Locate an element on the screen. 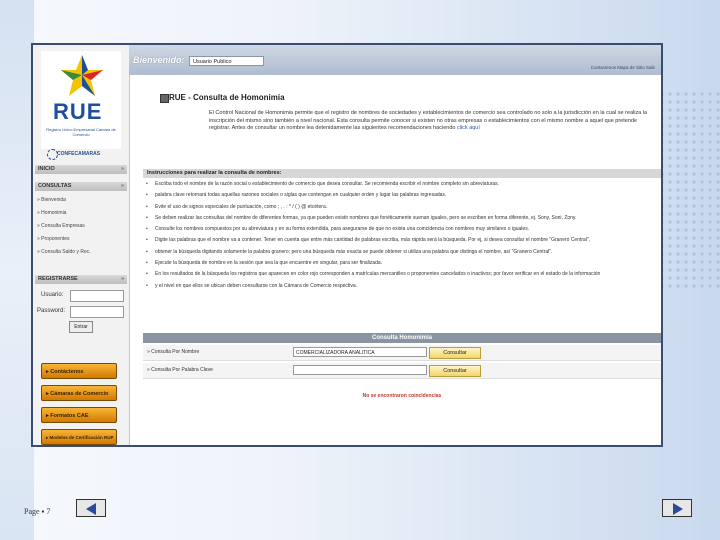 The image size is (720, 540). sidebar-item-label: Consulta Saldo y Rec. is located at coordinates (66, 252).